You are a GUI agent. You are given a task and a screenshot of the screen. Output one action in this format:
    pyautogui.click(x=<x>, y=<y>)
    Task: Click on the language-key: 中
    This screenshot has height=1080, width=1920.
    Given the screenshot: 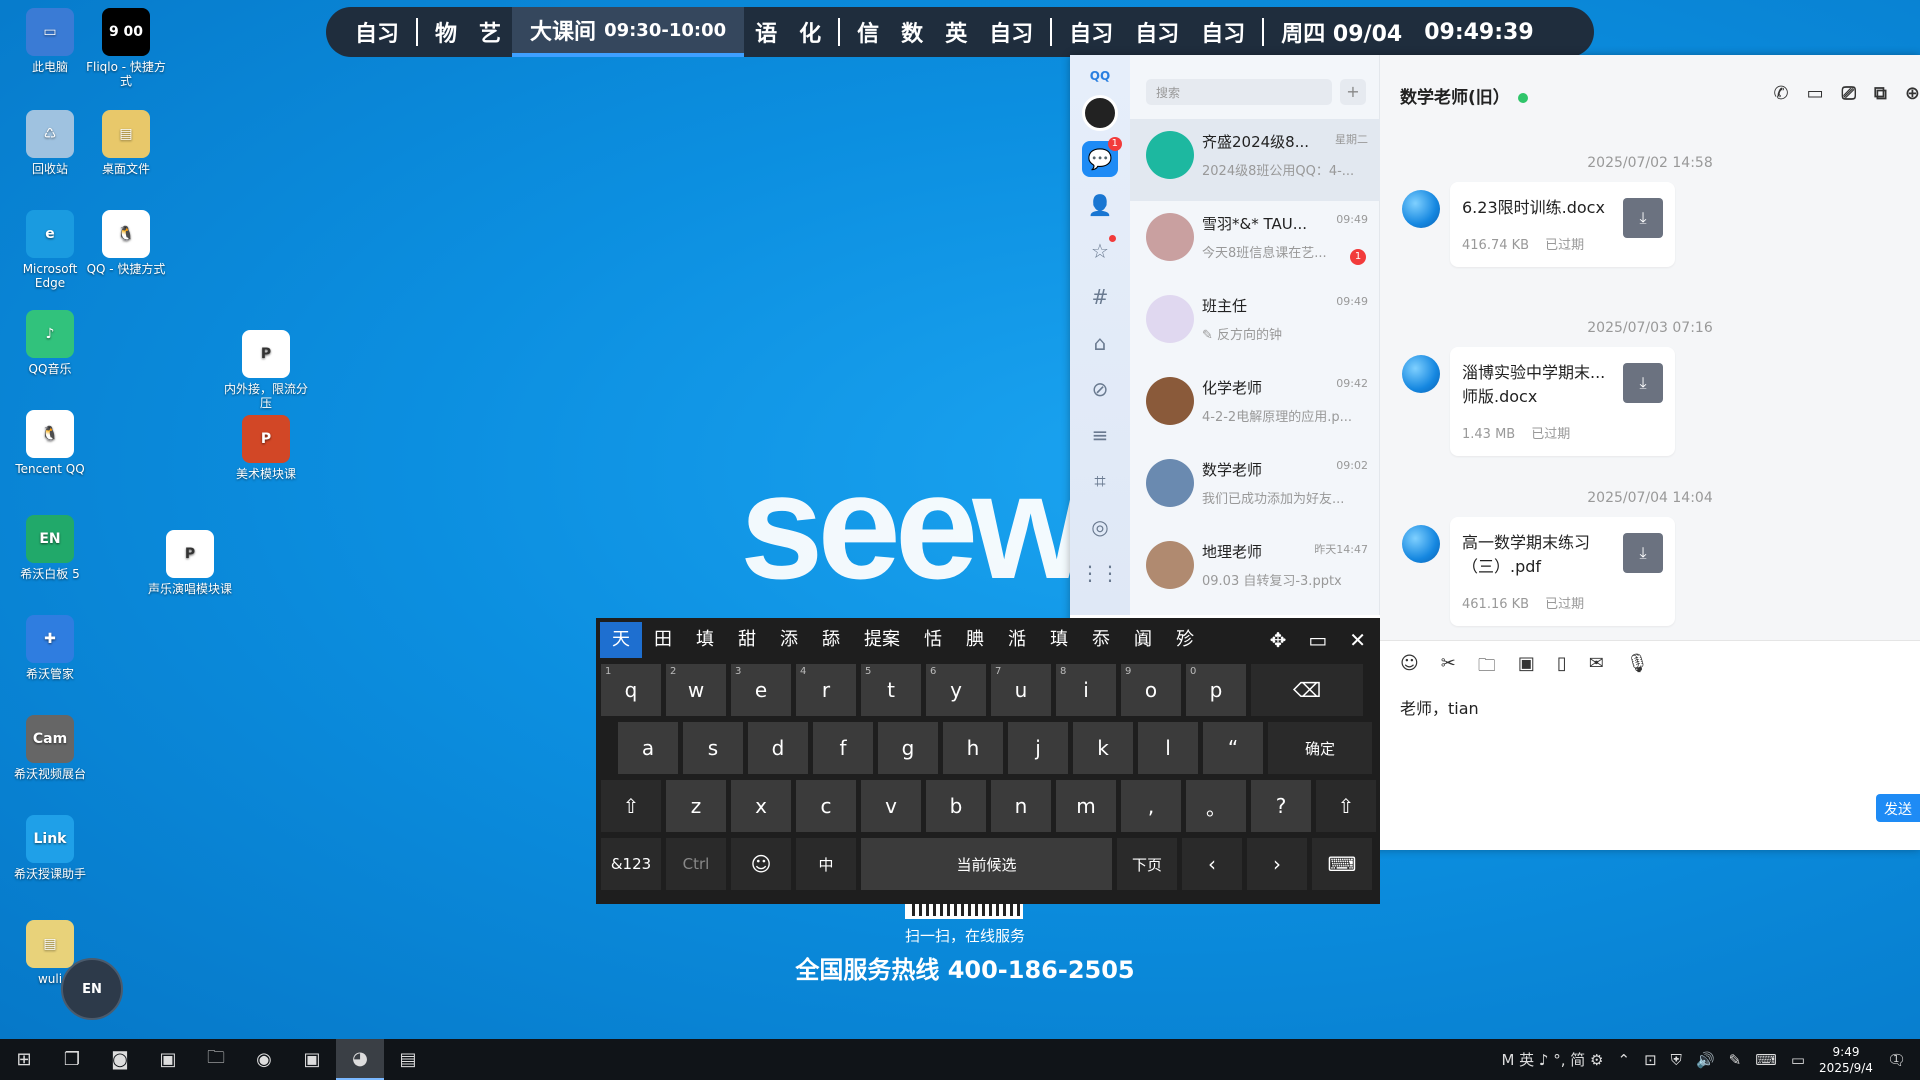 What is the action you would take?
    pyautogui.click(x=826, y=864)
    